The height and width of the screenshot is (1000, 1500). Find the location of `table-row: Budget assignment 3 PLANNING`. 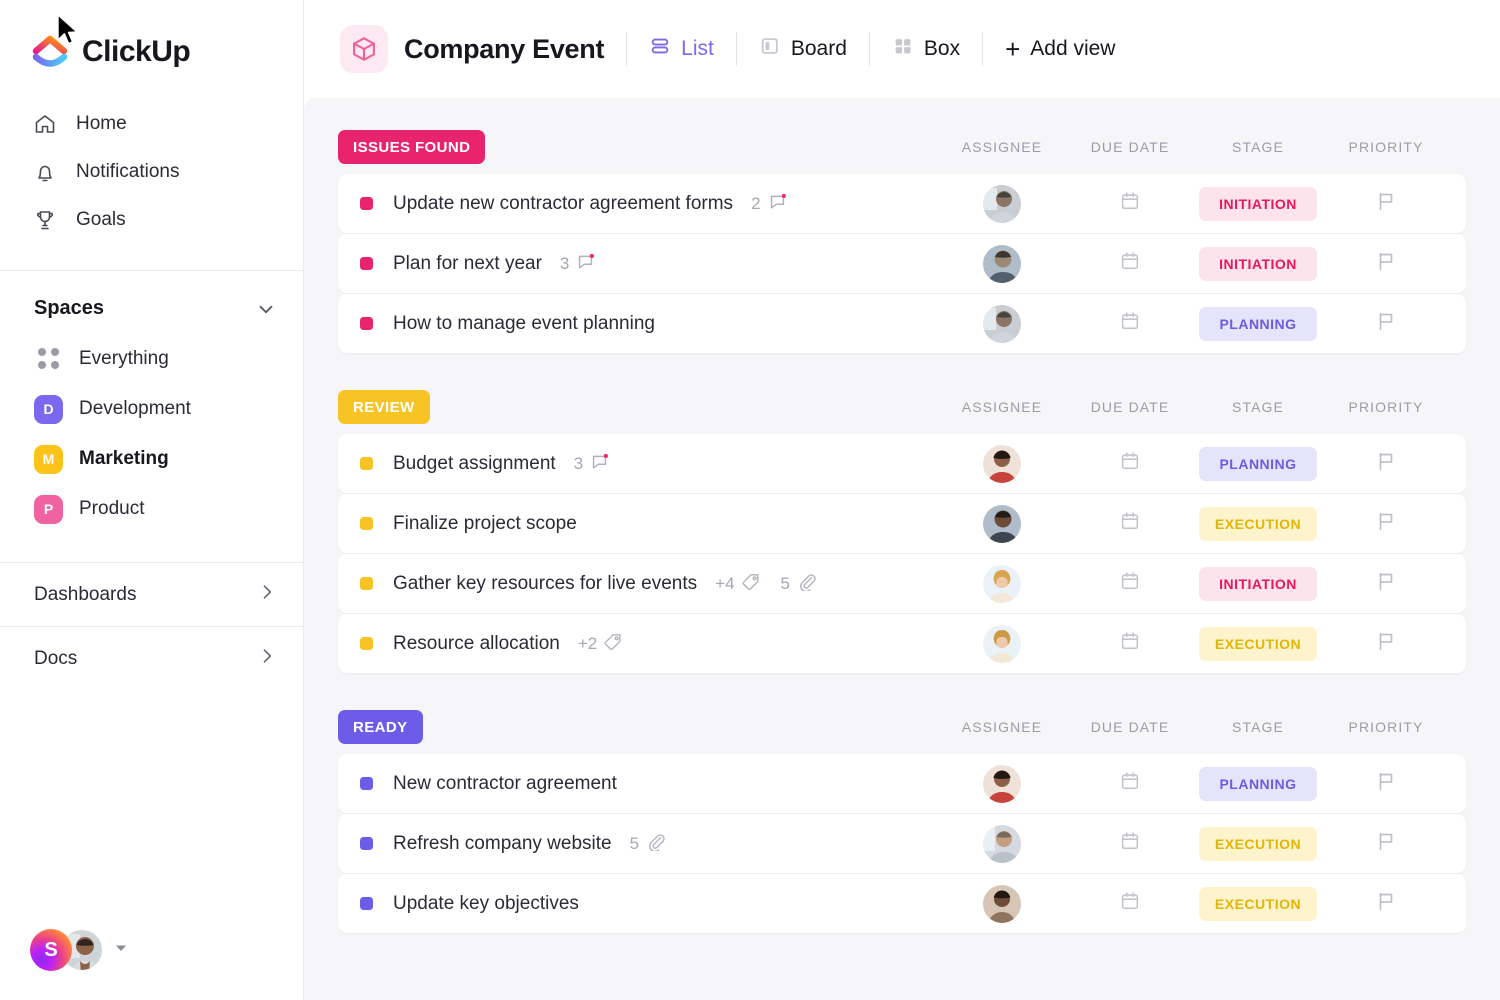

table-row: Budget assignment 3 PLANNING is located at coordinates (902, 463).